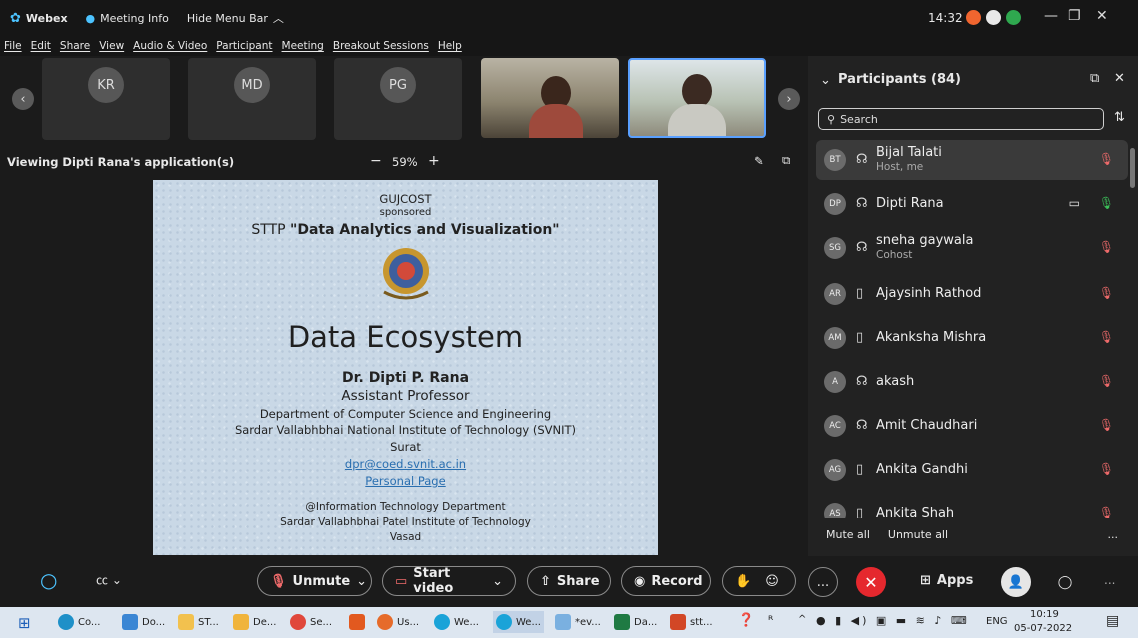 This screenshot has height=638, width=1138. What do you see at coordinates (1112, 621) in the screenshot?
I see `notification-center-icon: ▤` at bounding box center [1112, 621].